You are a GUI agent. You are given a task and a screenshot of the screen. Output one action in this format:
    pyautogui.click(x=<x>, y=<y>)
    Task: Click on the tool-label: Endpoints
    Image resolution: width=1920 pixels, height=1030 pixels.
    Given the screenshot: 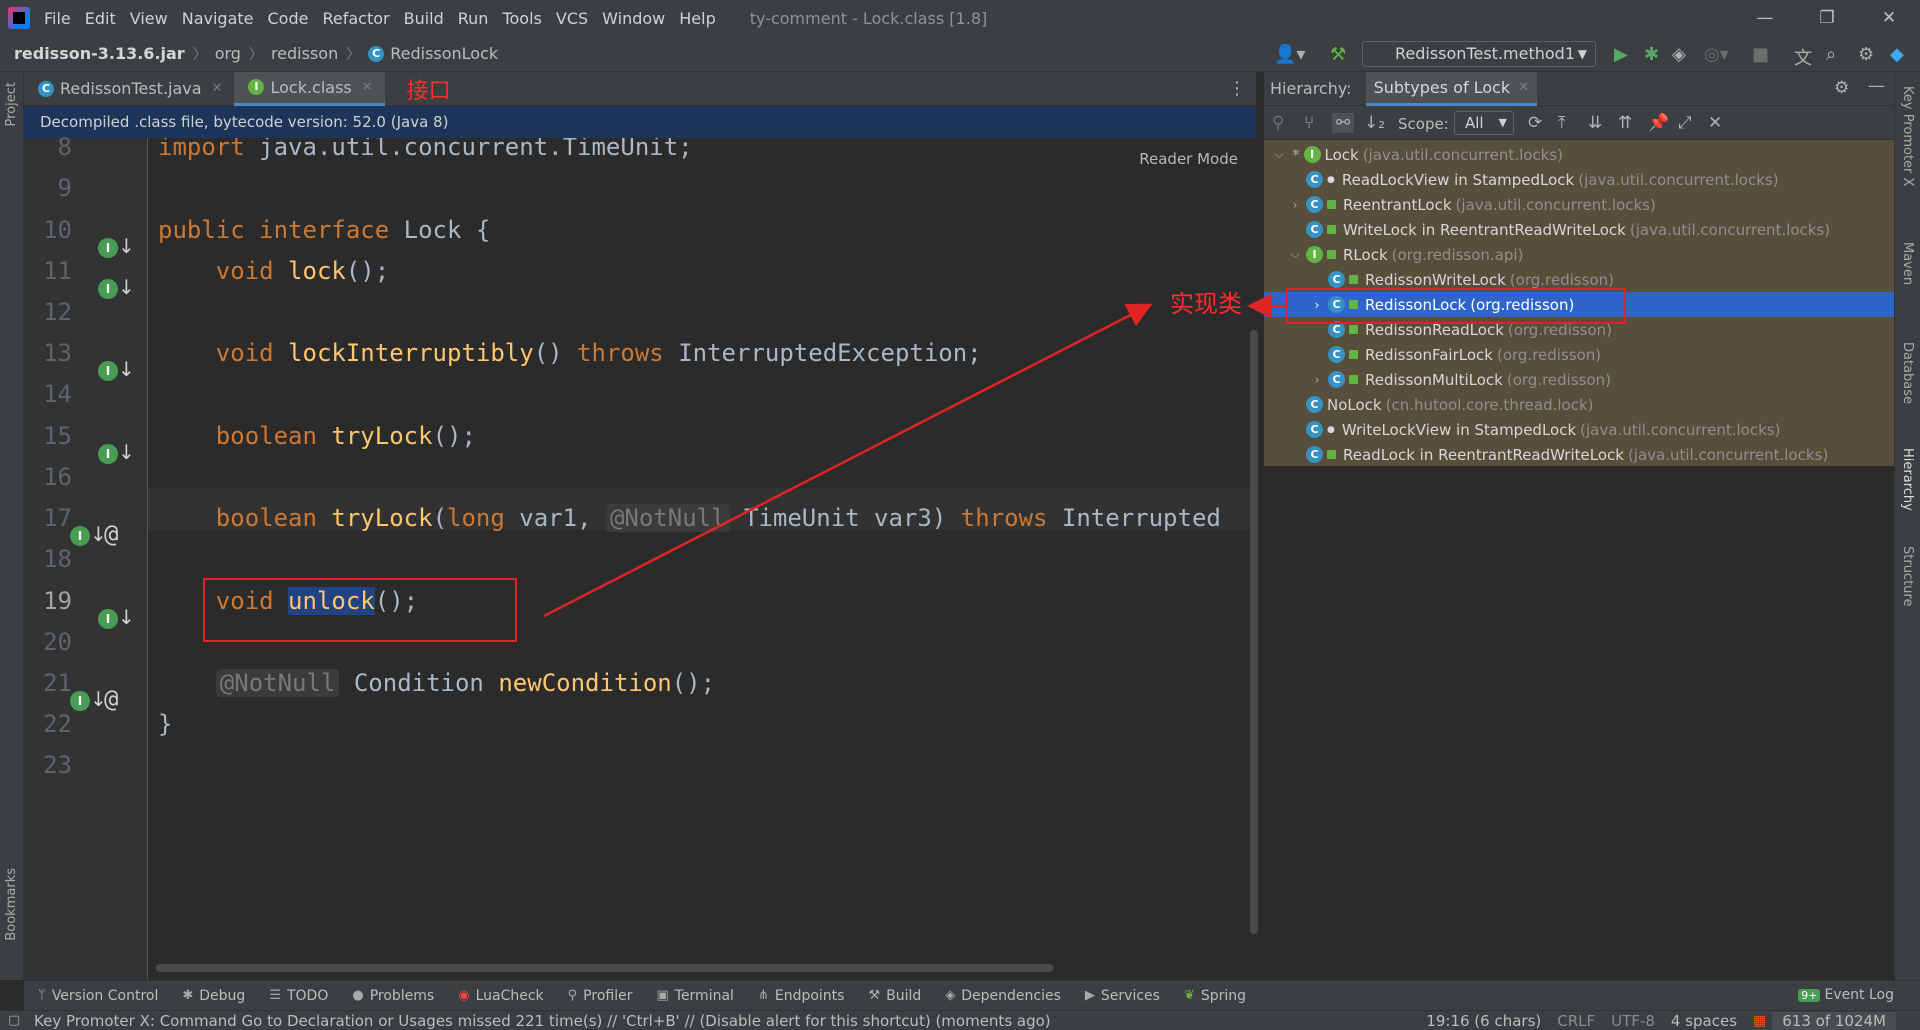 What is the action you would take?
    pyautogui.click(x=809, y=995)
    